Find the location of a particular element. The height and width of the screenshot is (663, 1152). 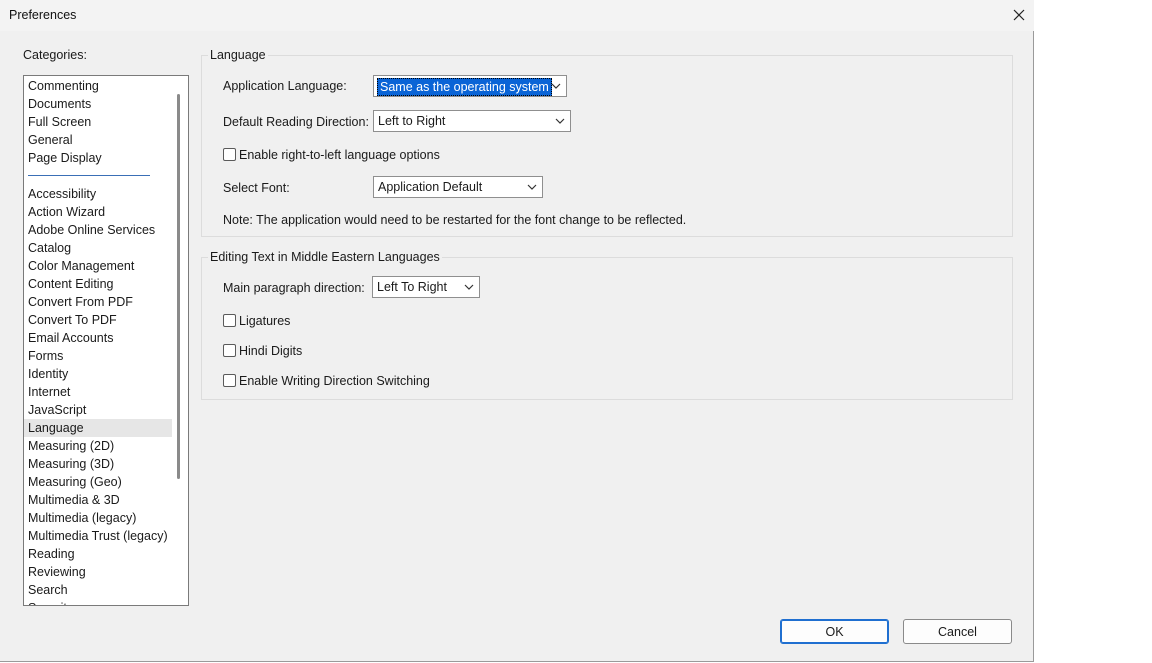

paragraph-direction-select: Left To Right is located at coordinates (426, 287).